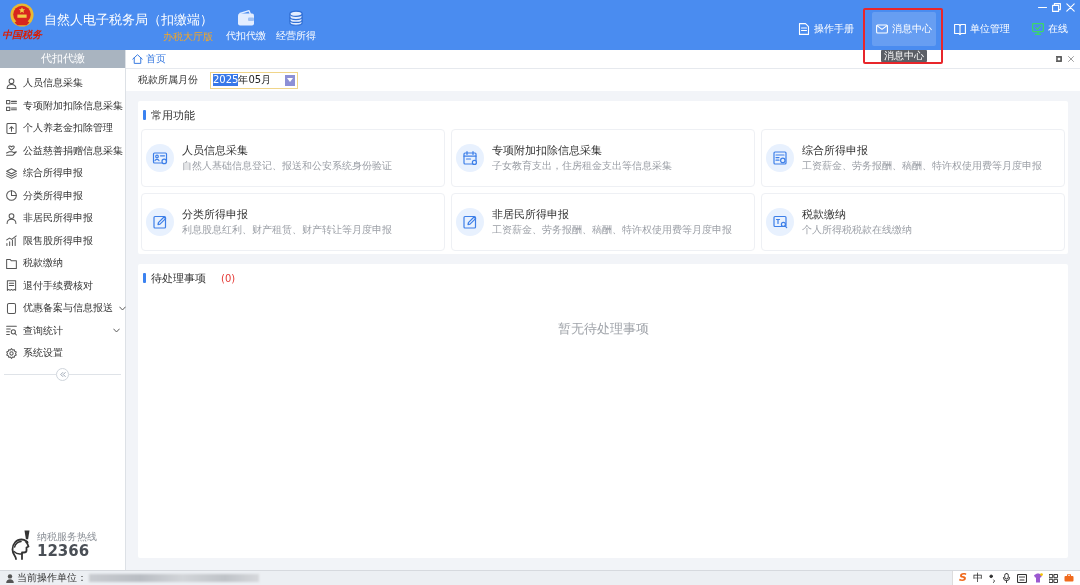 The width and height of the screenshot is (1080, 585). I want to click on caret-down-icon, so click(290, 80).